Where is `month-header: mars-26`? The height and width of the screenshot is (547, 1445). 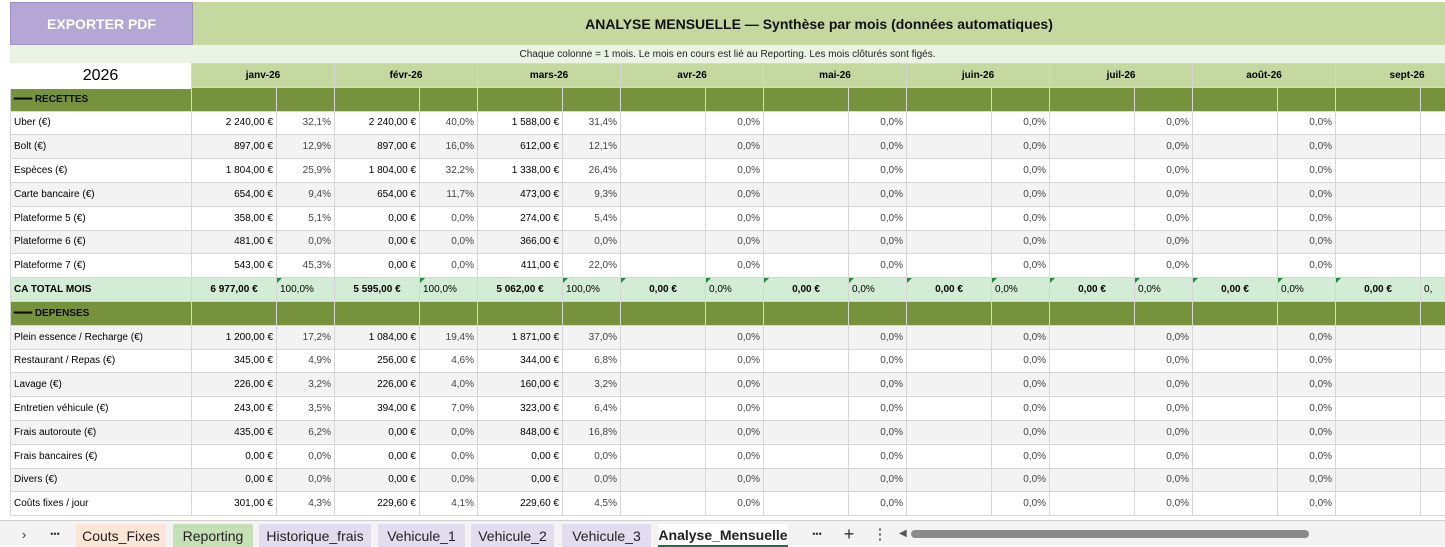 month-header: mars-26 is located at coordinates (549, 76).